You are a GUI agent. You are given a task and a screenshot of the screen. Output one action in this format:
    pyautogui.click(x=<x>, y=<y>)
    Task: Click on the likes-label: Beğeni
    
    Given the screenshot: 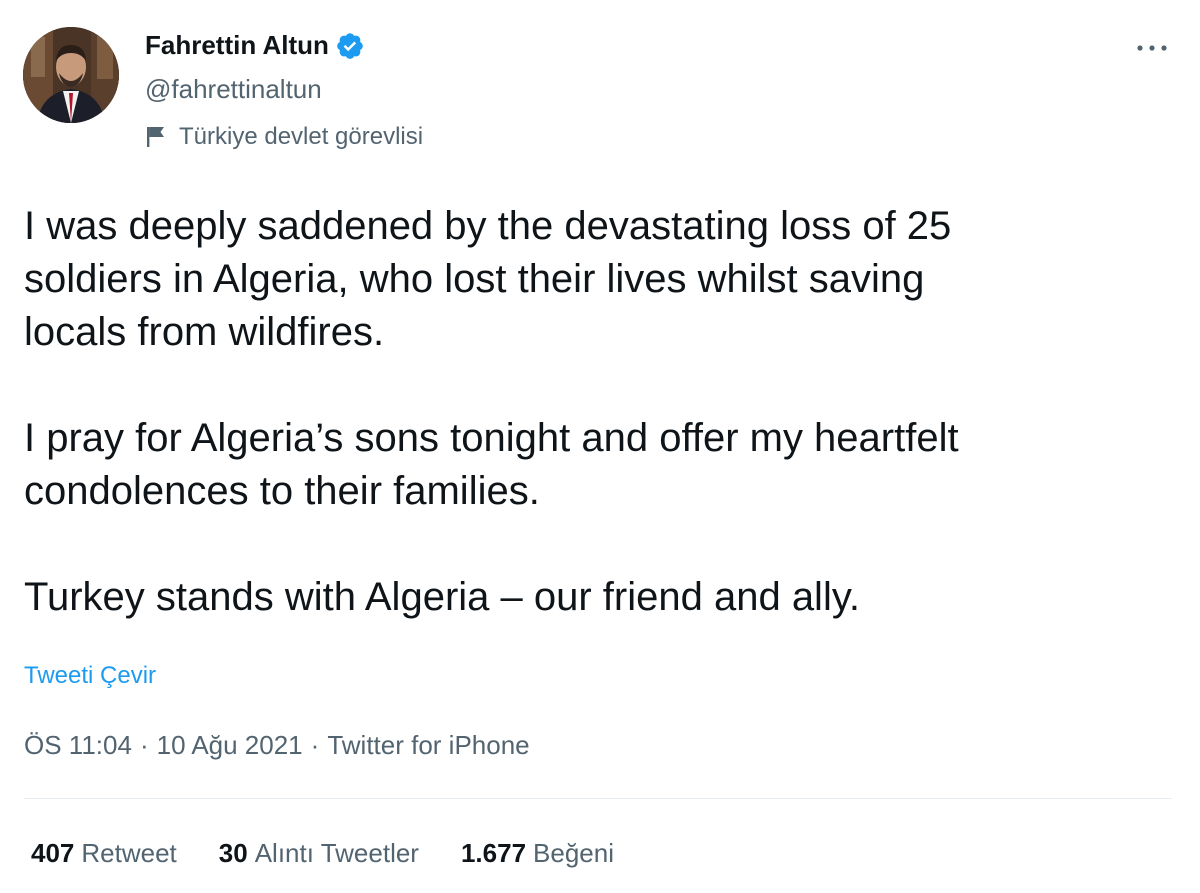 What is the action you would take?
    pyautogui.click(x=574, y=853)
    